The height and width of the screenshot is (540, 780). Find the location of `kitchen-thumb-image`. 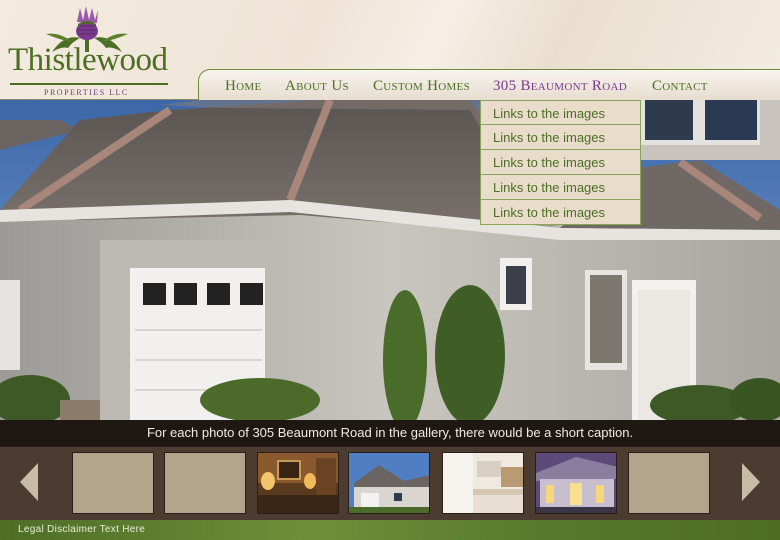

kitchen-thumb-image is located at coordinates (483, 483).